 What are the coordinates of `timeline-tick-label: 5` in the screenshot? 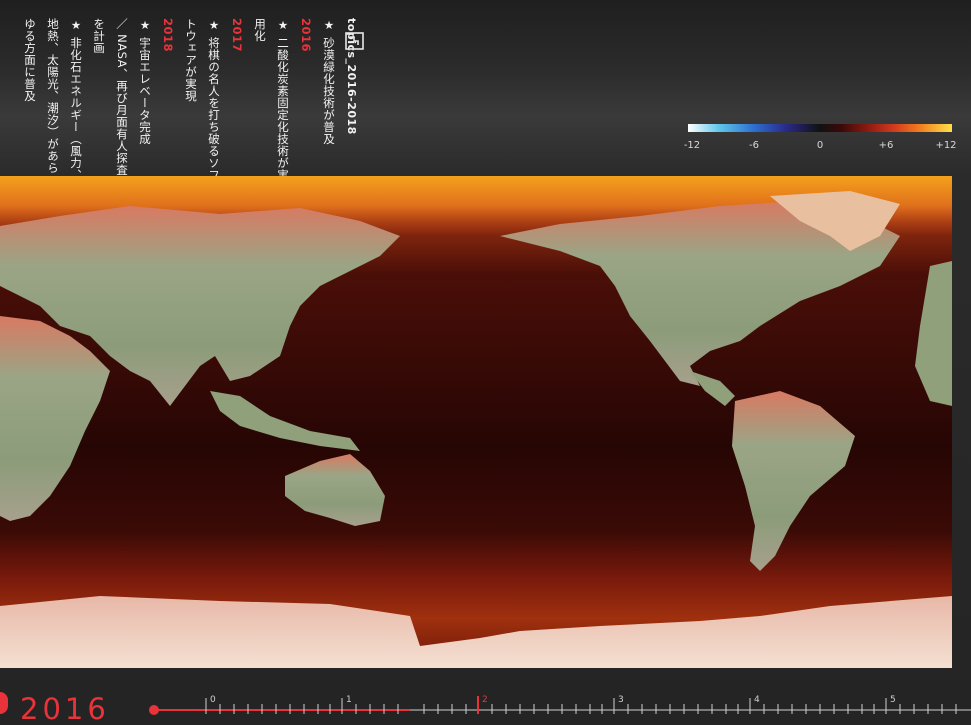 It's located at (893, 700).